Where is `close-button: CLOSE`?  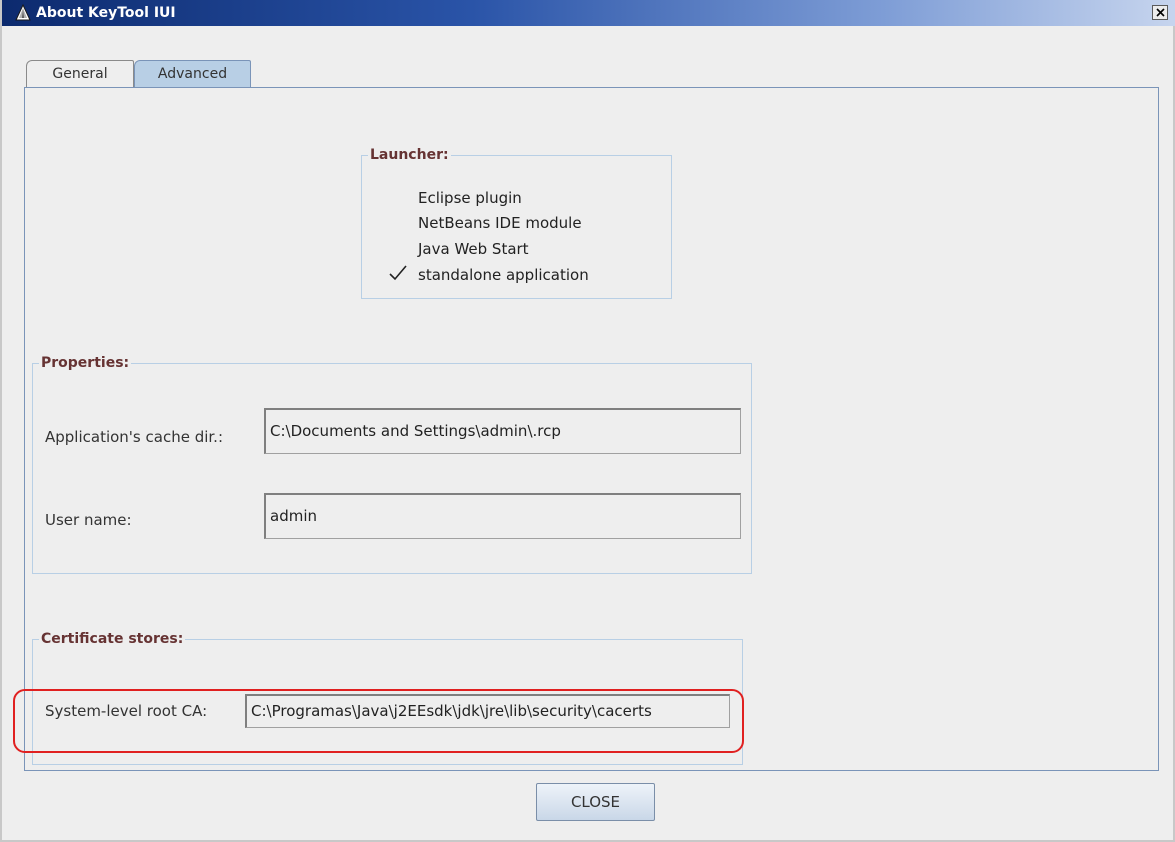 close-button: CLOSE is located at coordinates (595, 802).